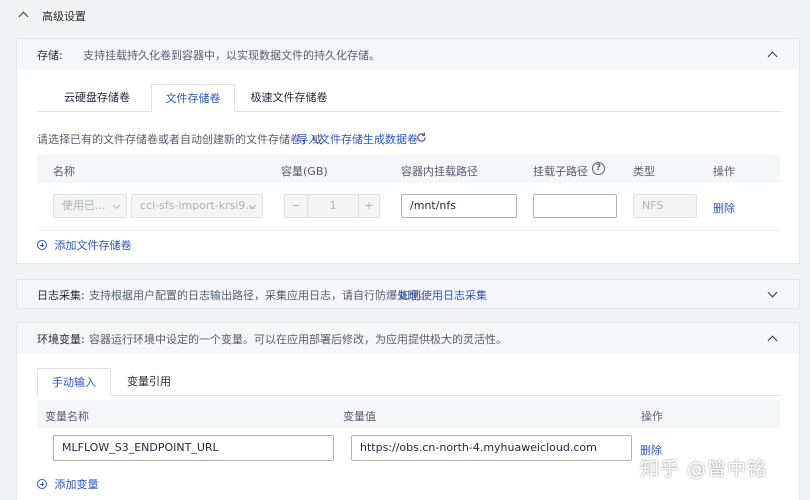 The image size is (810, 500). I want to click on plus-icon: +, so click(369, 205).